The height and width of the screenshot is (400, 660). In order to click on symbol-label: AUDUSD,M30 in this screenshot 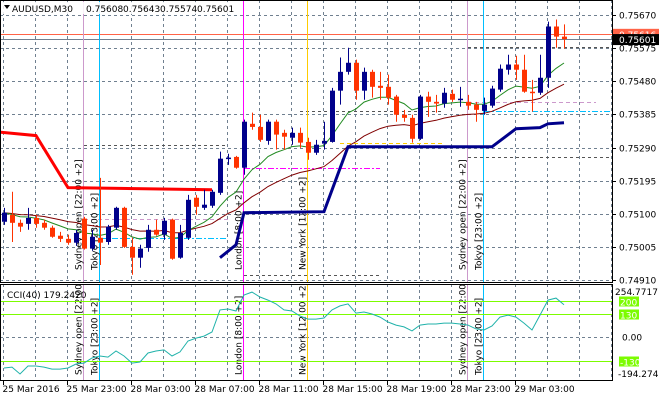, I will do `click(42, 10)`.